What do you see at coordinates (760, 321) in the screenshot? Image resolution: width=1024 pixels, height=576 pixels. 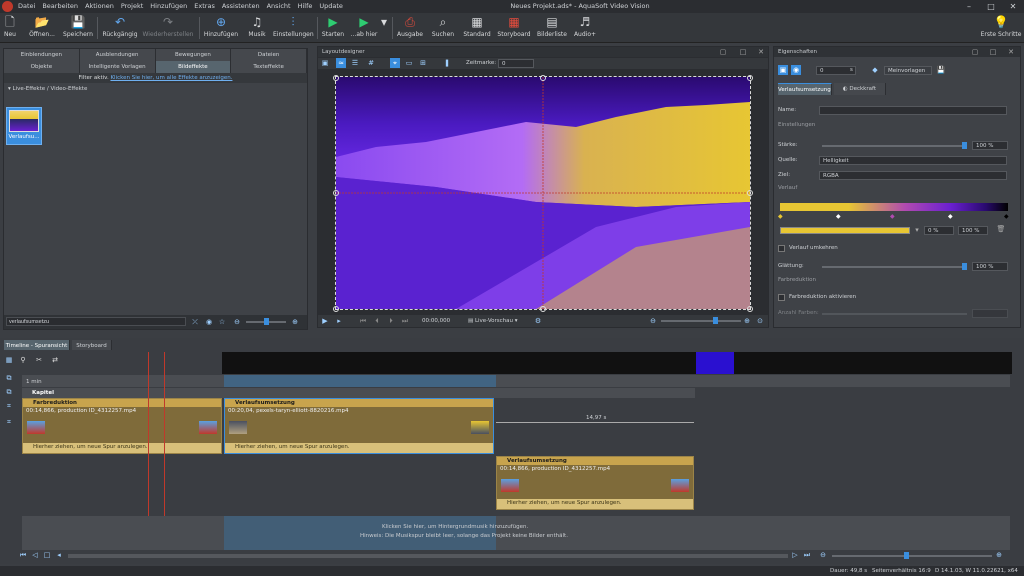 I see `fit-icon: ⊙` at bounding box center [760, 321].